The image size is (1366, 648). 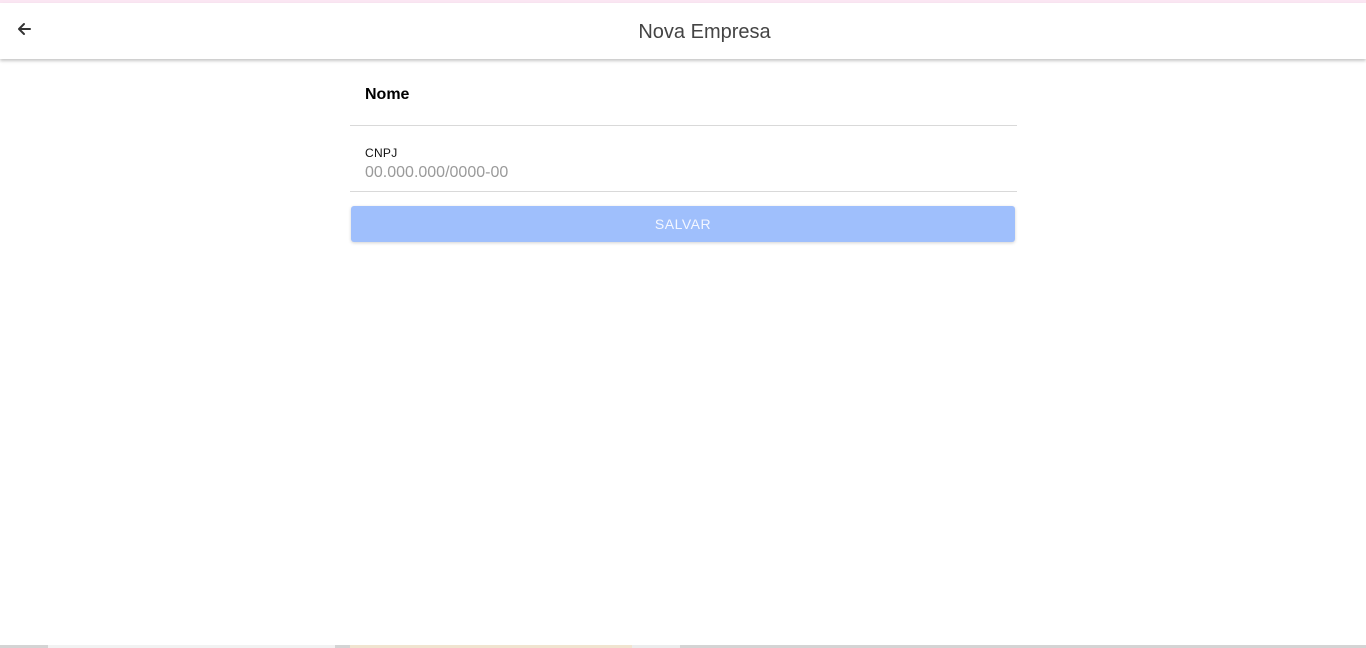 I want to click on cnpj-field: CNPJ, so click(x=683, y=159).